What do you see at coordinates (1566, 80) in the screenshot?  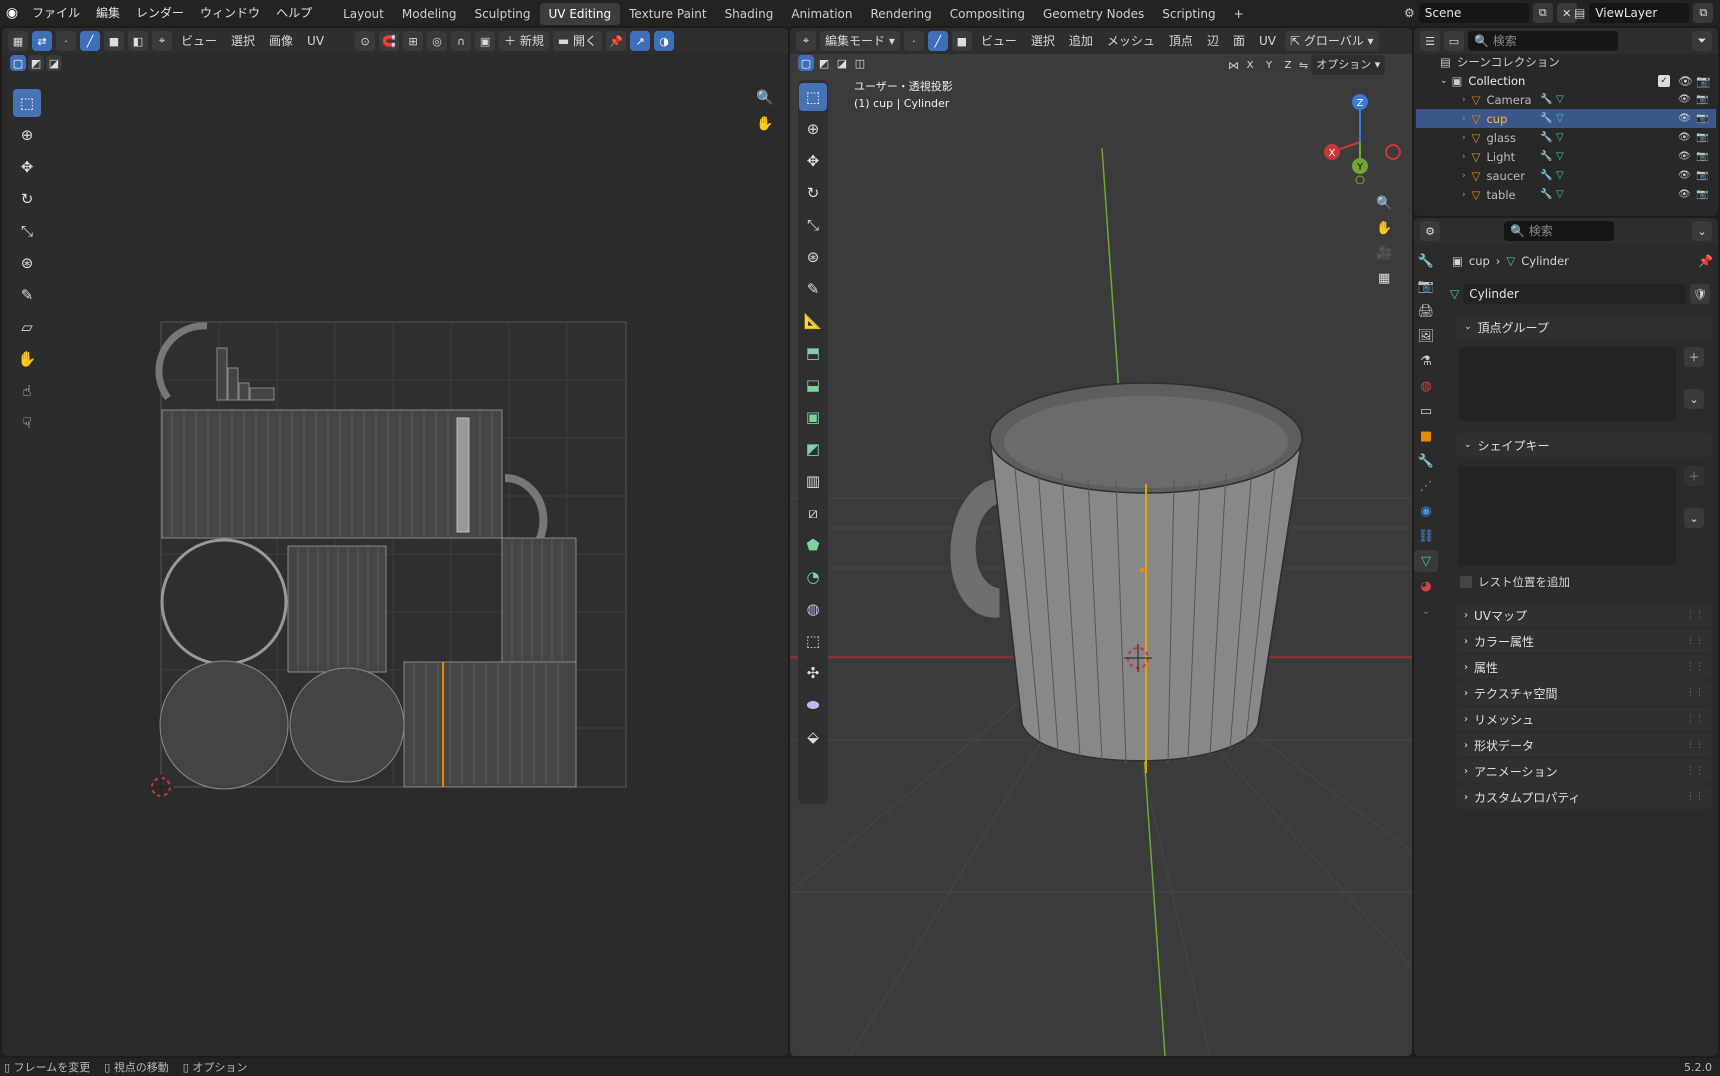 I see `collection-row: ⌄ ▣ Collection ✓ 👁 📷` at bounding box center [1566, 80].